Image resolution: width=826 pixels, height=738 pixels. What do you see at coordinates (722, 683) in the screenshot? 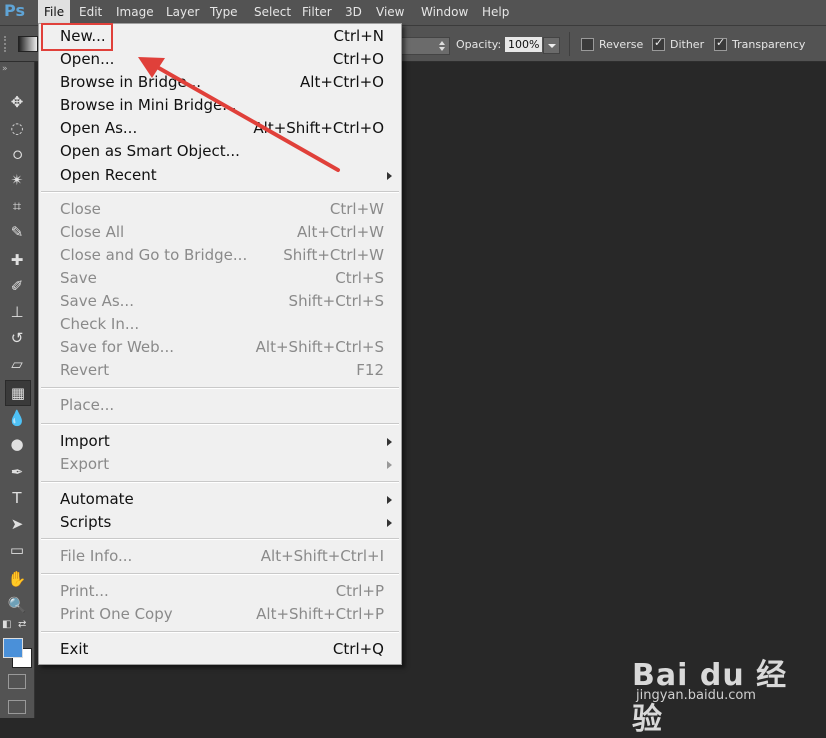
I see `baidu-watermark: Bai du 经验 jingyan.baidu.com` at bounding box center [722, 683].